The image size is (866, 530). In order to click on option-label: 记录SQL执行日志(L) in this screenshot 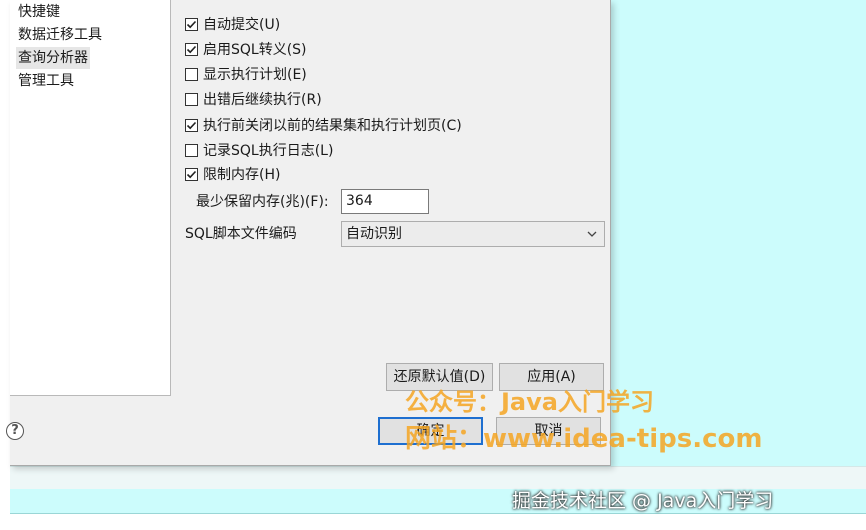, I will do `click(268, 151)`.